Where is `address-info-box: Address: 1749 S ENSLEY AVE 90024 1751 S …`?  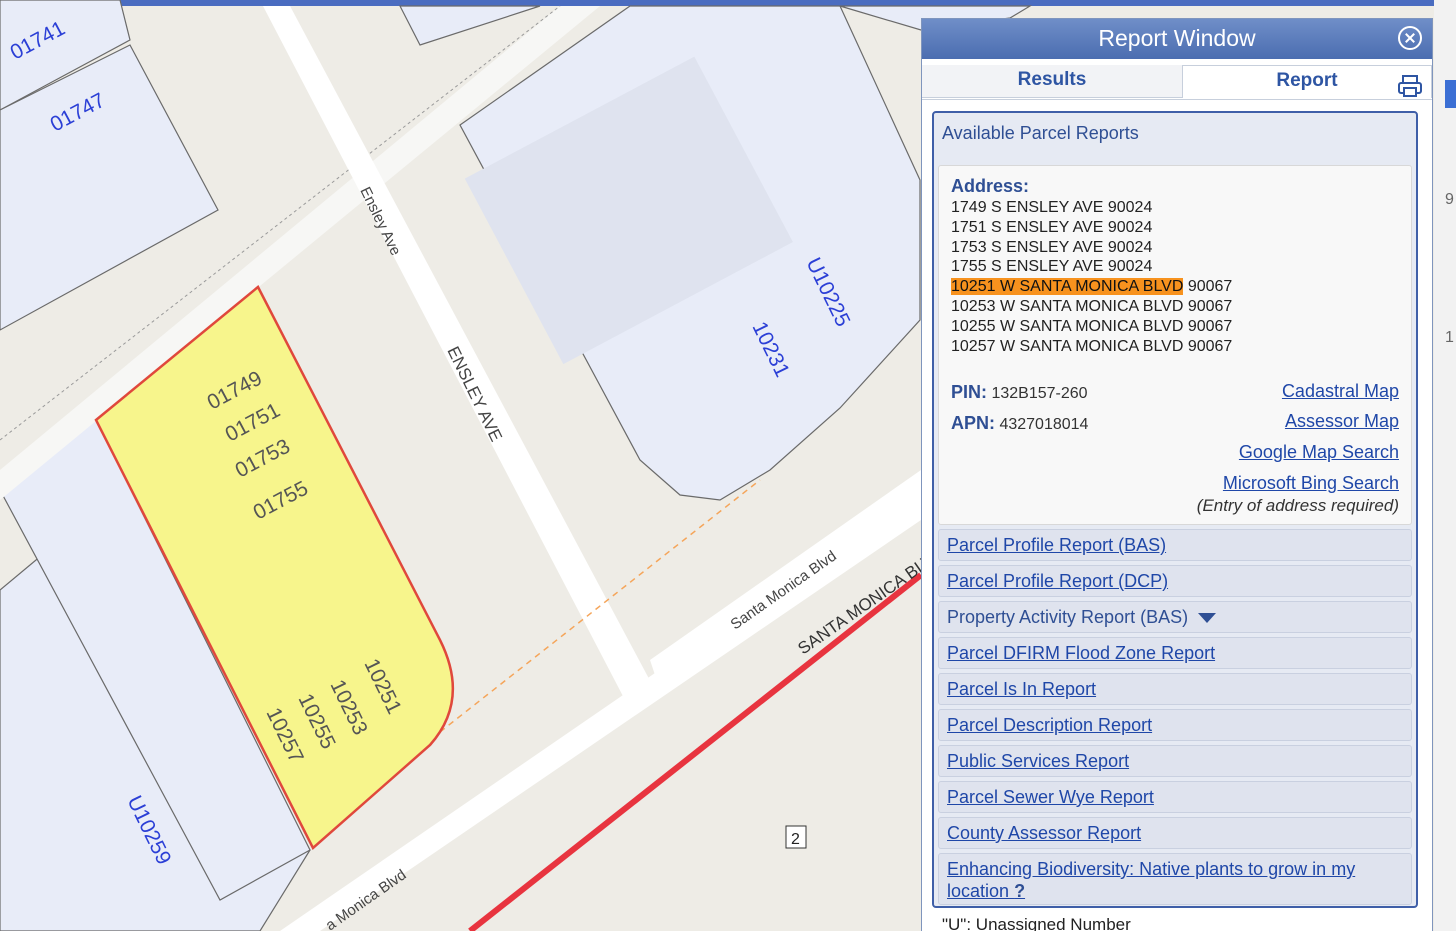
address-info-box: Address: 1749 S ENSLEY AVE 90024 1751 S … is located at coordinates (1175, 345).